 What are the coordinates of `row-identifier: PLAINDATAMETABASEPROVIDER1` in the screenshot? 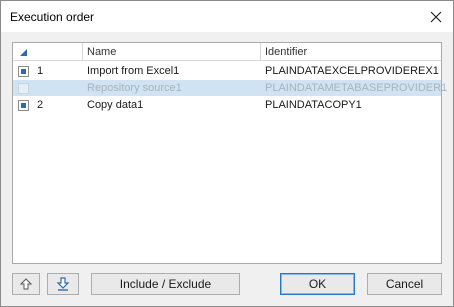 It's located at (356, 88).